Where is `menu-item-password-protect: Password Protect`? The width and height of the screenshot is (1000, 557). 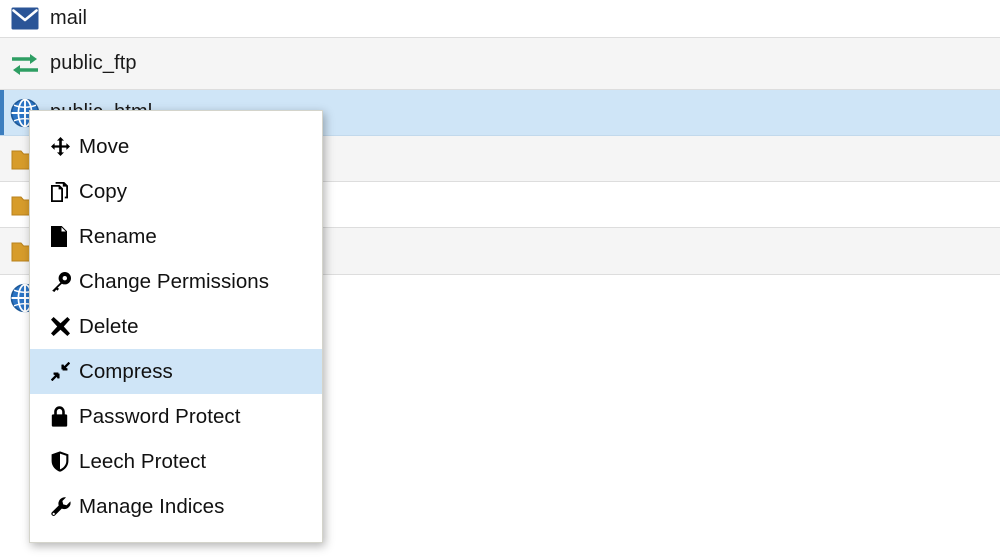 menu-item-password-protect: Password Protect is located at coordinates (176, 416).